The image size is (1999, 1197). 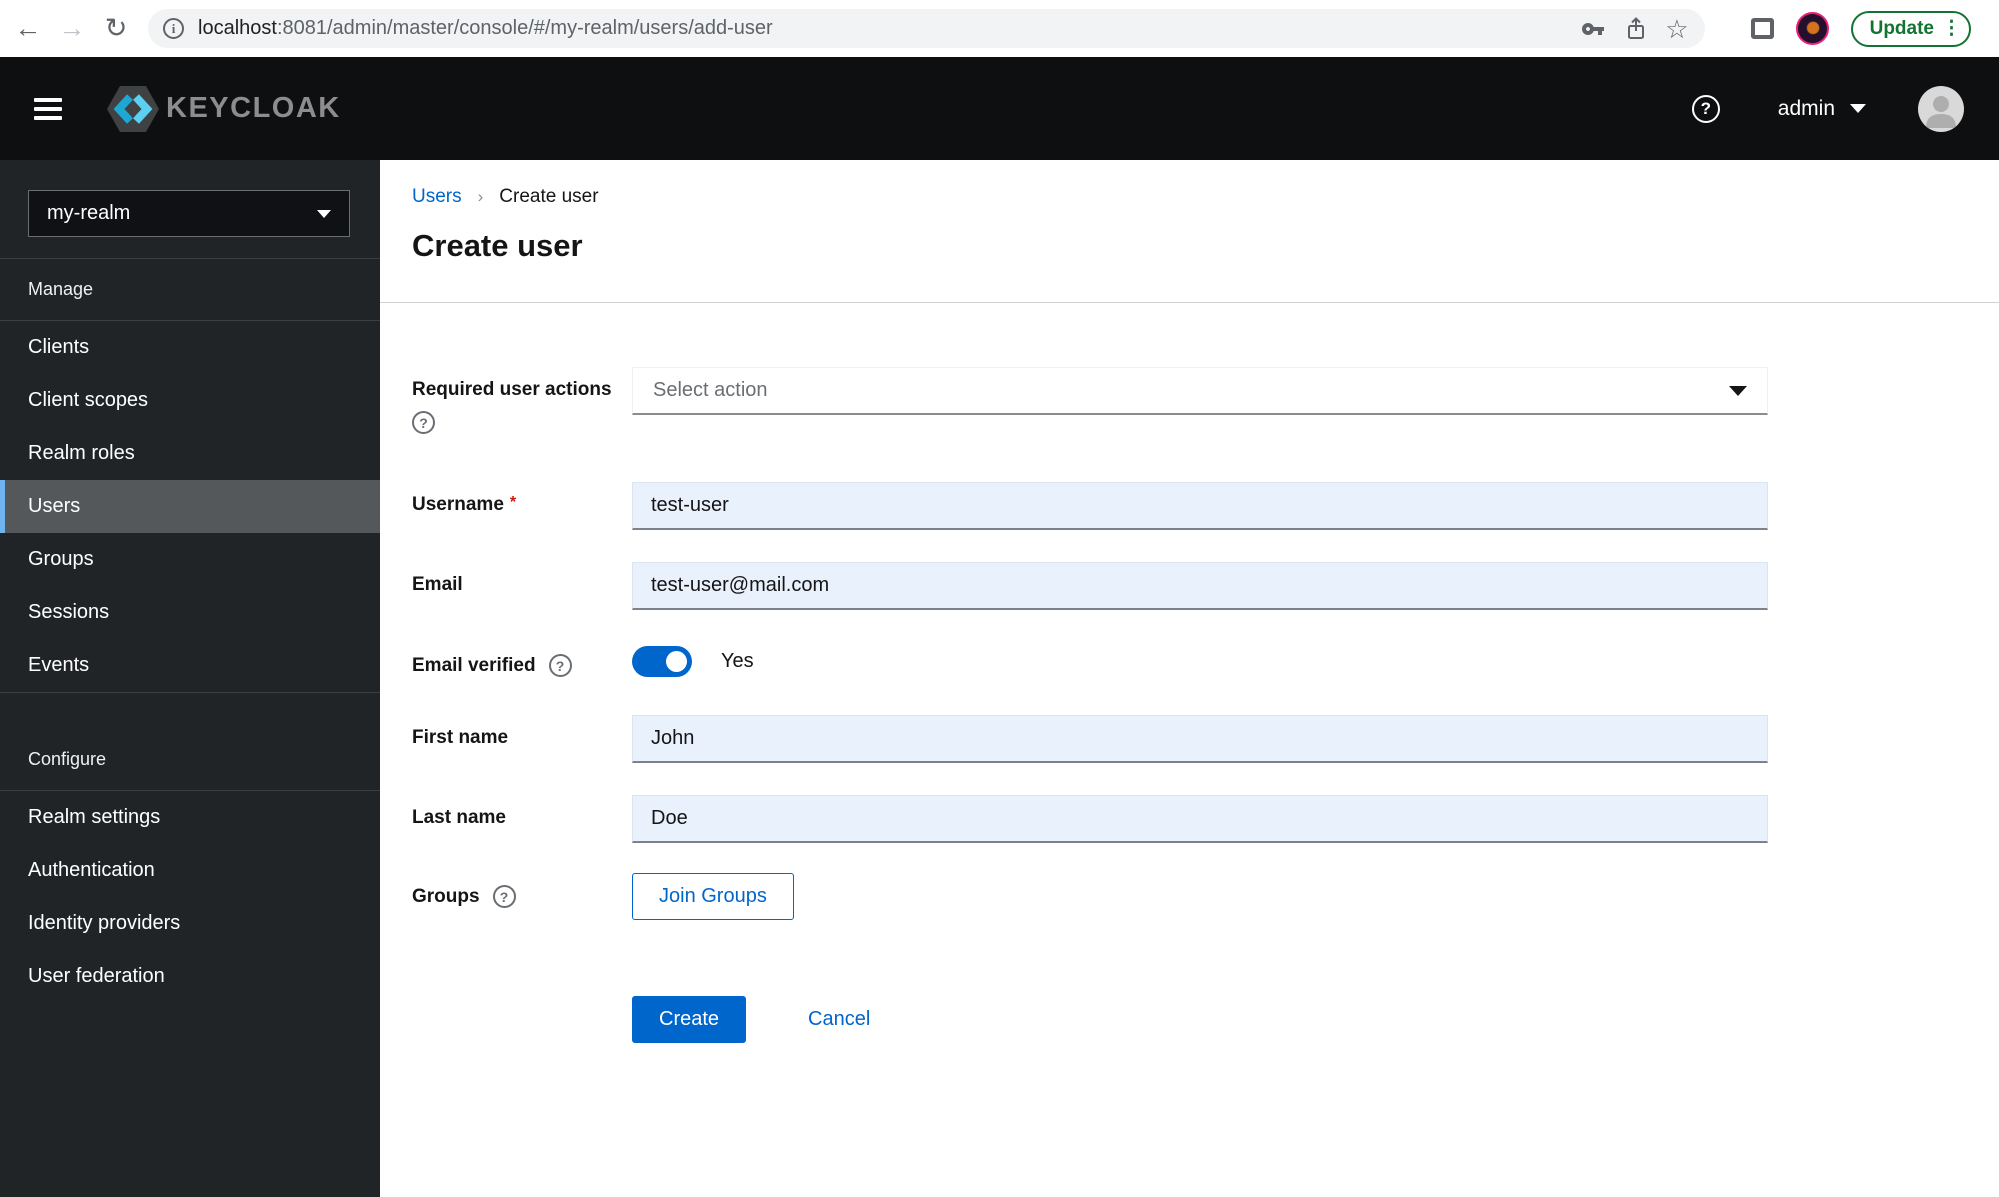 What do you see at coordinates (190, 665) in the screenshot?
I see `sidebar-item-events: Events` at bounding box center [190, 665].